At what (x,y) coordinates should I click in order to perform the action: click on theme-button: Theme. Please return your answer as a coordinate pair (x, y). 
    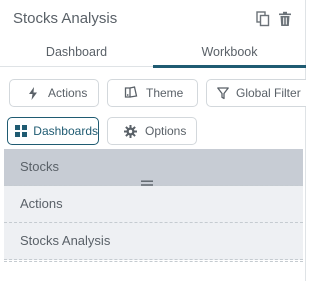
    Looking at the image, I should click on (152, 93).